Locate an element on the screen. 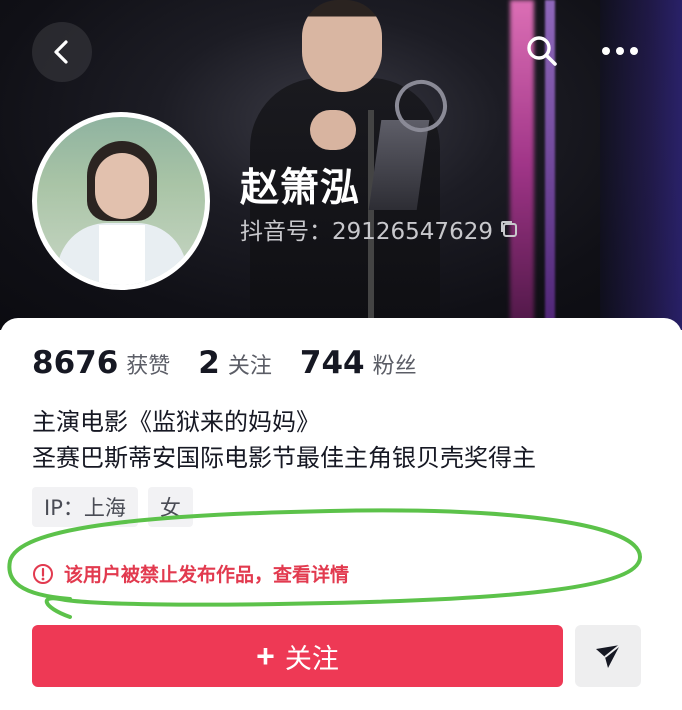 This screenshot has width=682, height=710. bio-line: 主演电影《监狱来的妈妈》 is located at coordinates (176, 422).